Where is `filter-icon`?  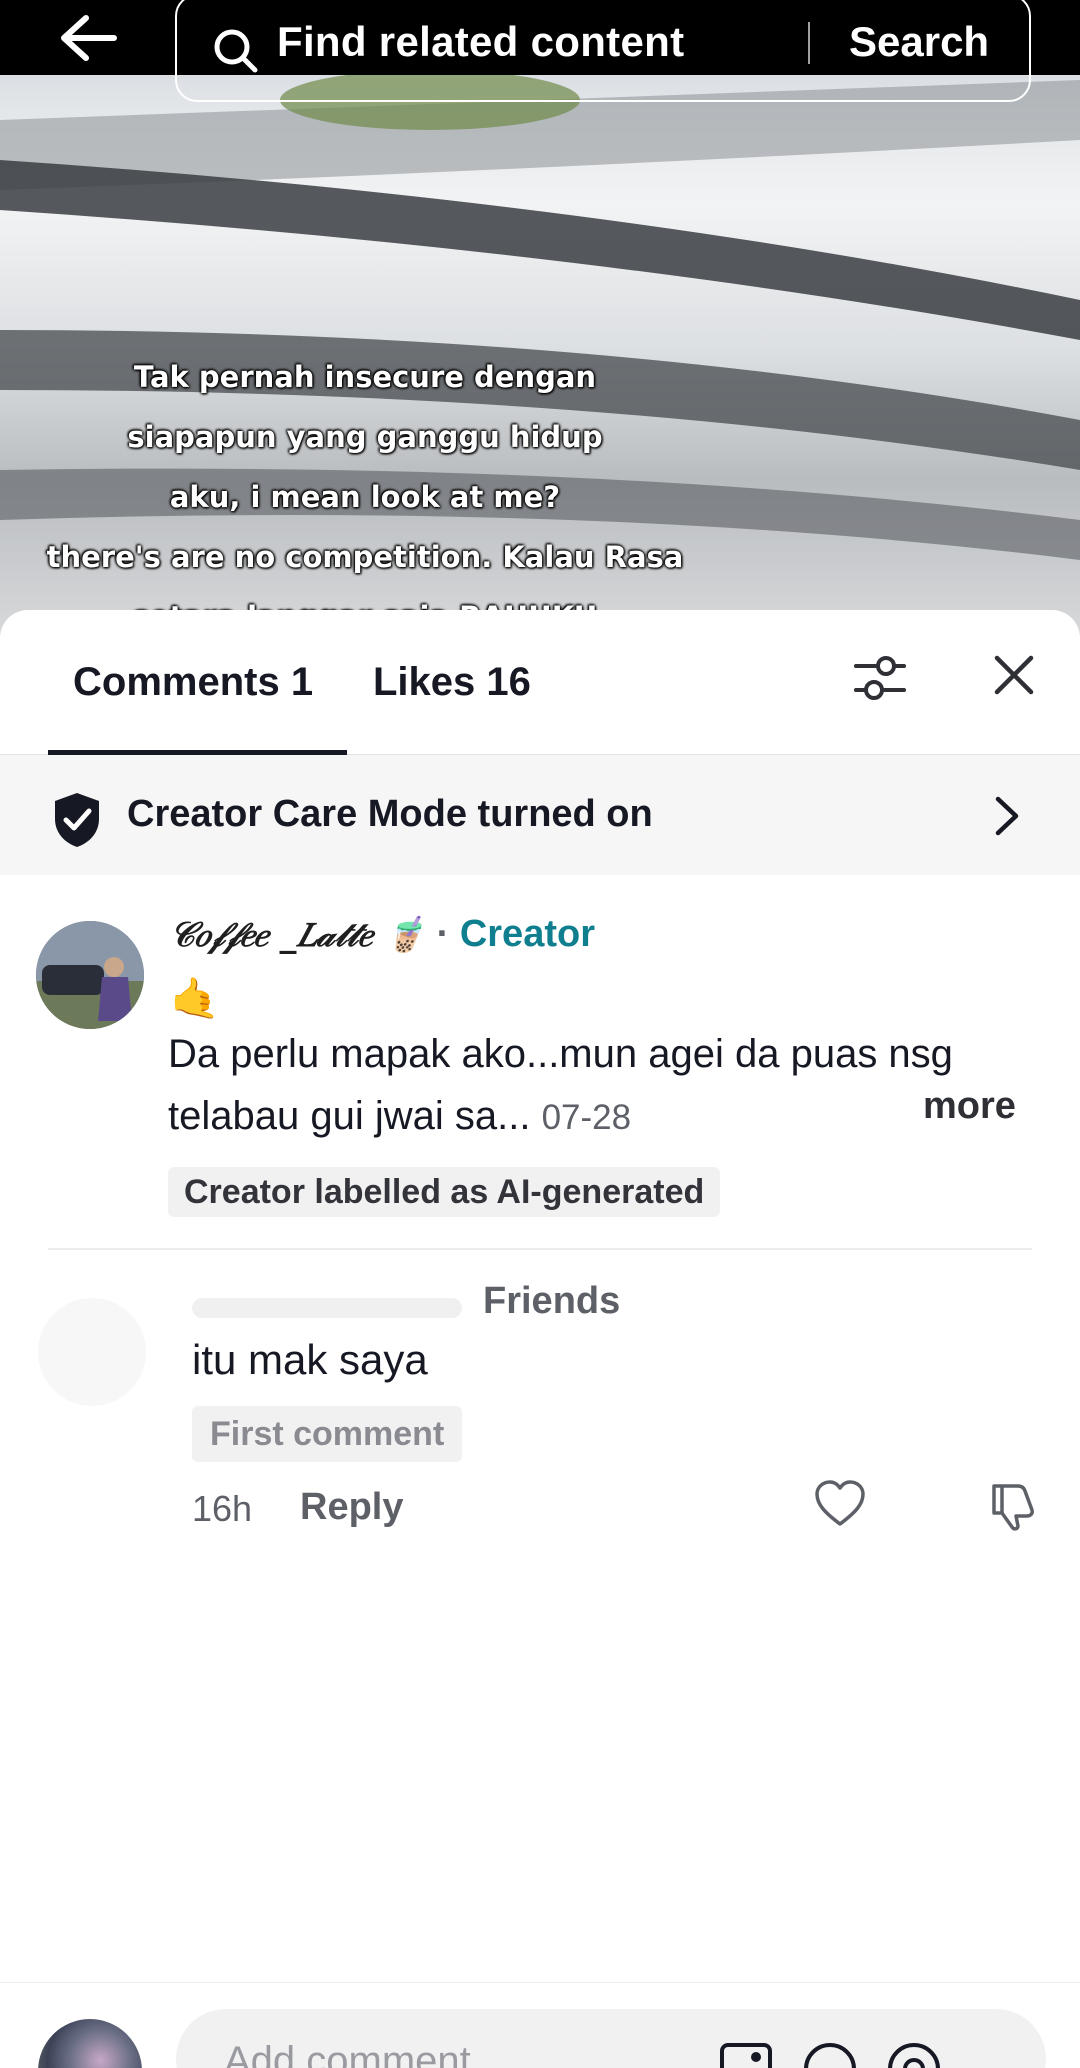
filter-icon is located at coordinates (880, 678).